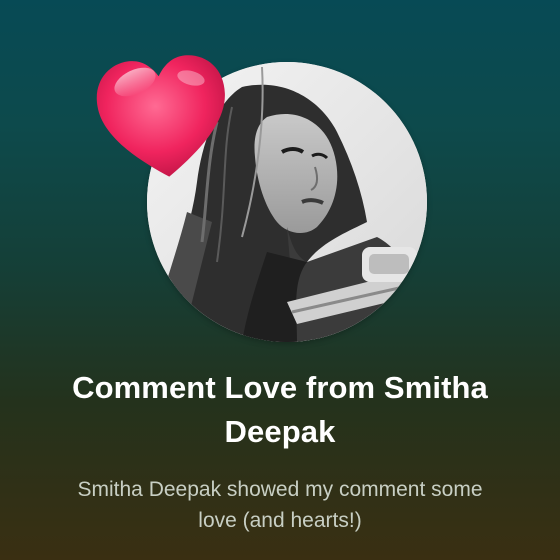 This screenshot has width=560, height=560. What do you see at coordinates (280, 409) in the screenshot?
I see `card-title: Comment Love from Smitha Deepak` at bounding box center [280, 409].